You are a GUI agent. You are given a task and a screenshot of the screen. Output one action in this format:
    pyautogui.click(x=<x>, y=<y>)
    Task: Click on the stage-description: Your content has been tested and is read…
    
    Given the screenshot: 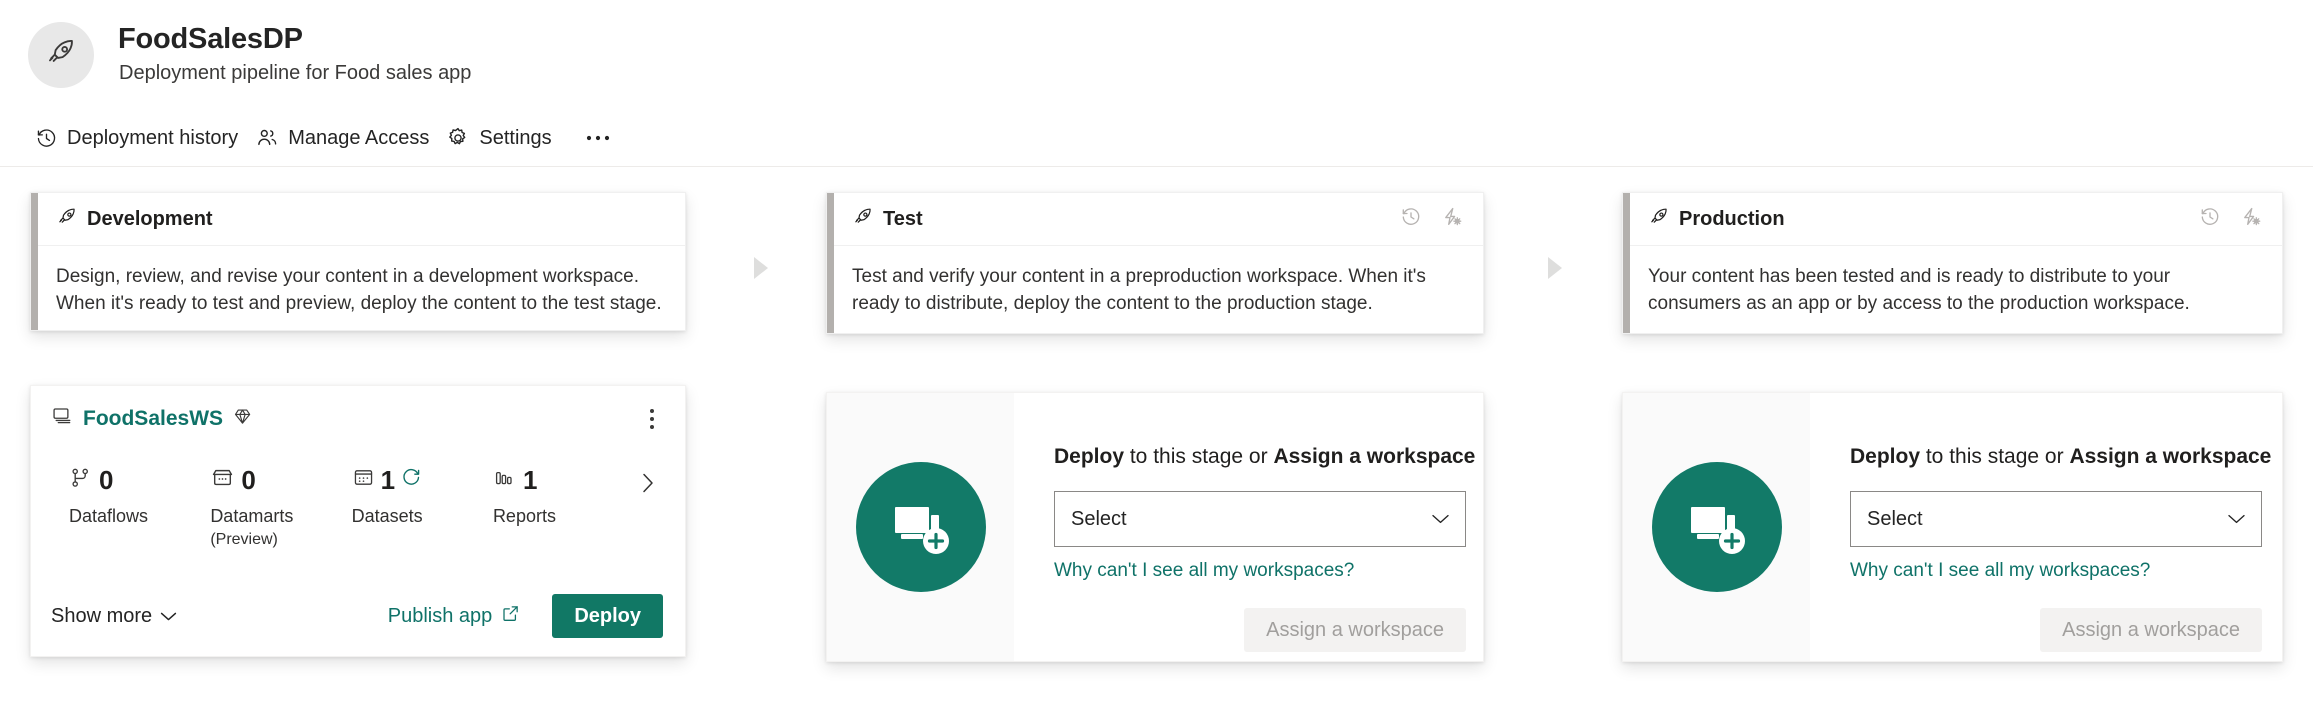 What is the action you would take?
    pyautogui.click(x=1919, y=290)
    